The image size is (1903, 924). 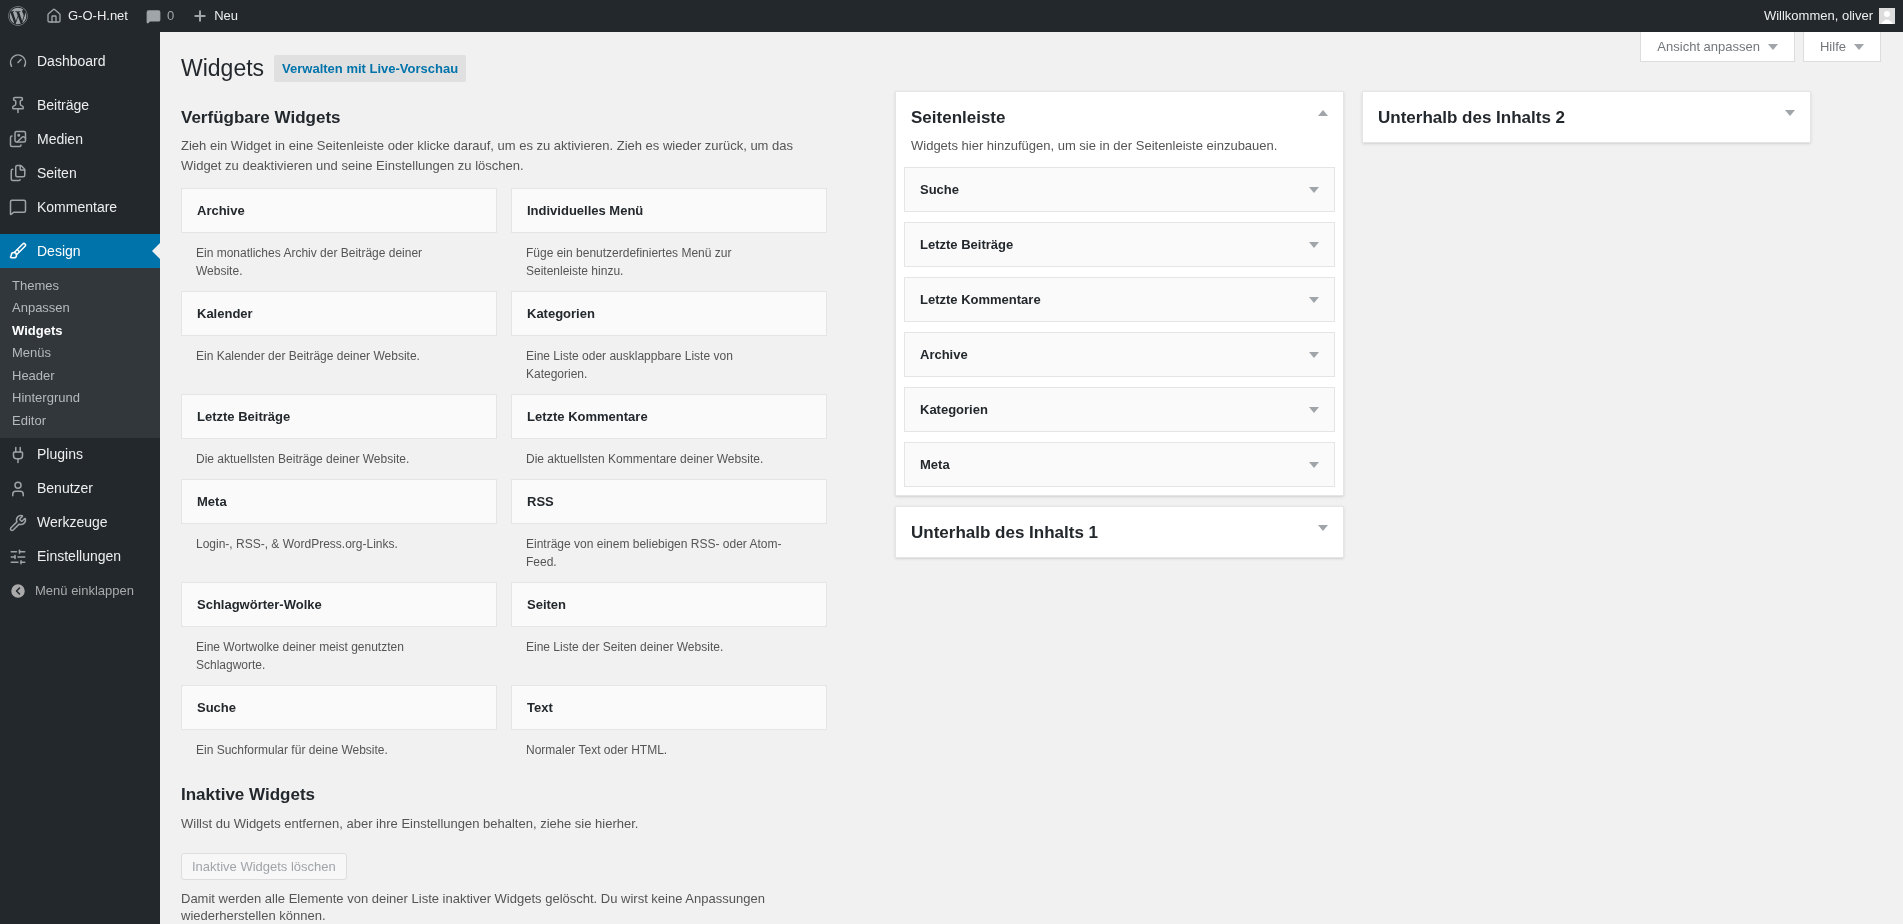 I want to click on gauge-icon, so click(x=18, y=61).